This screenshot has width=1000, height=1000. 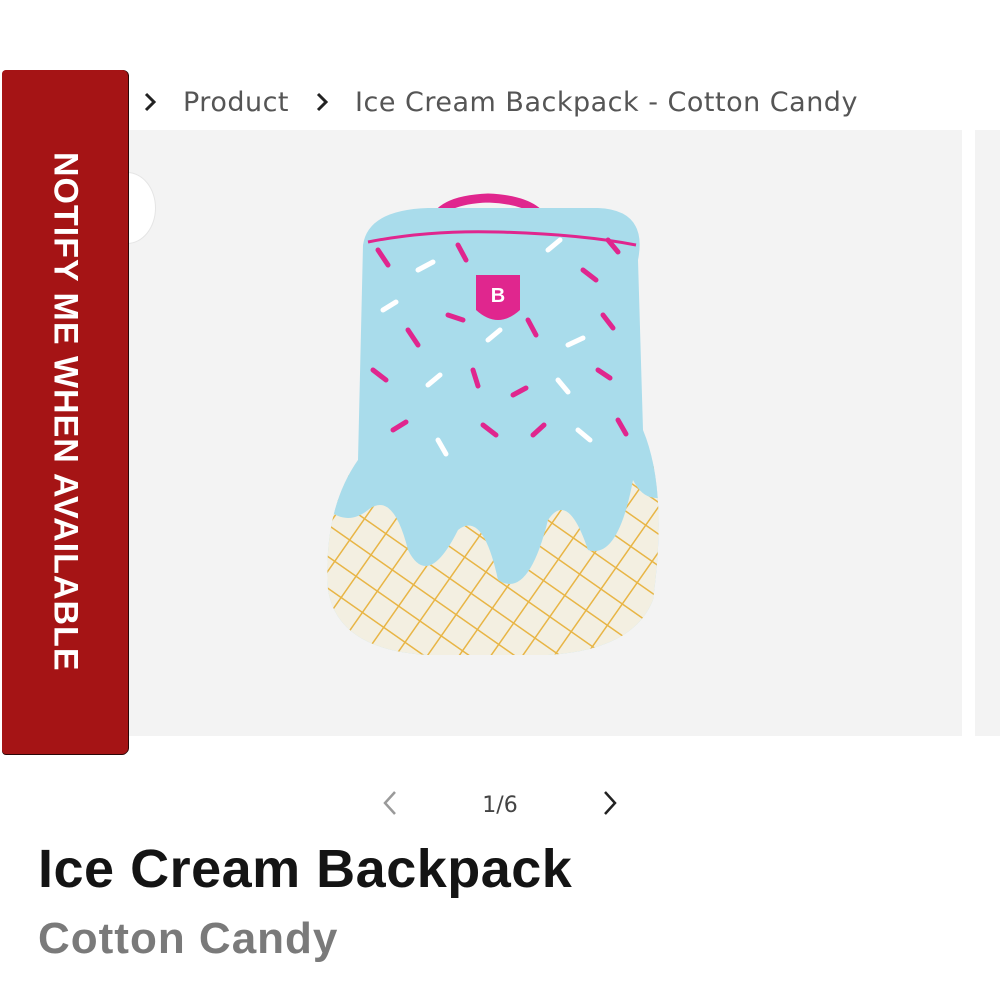 I want to click on previous-slide-button, so click(x=390, y=805).